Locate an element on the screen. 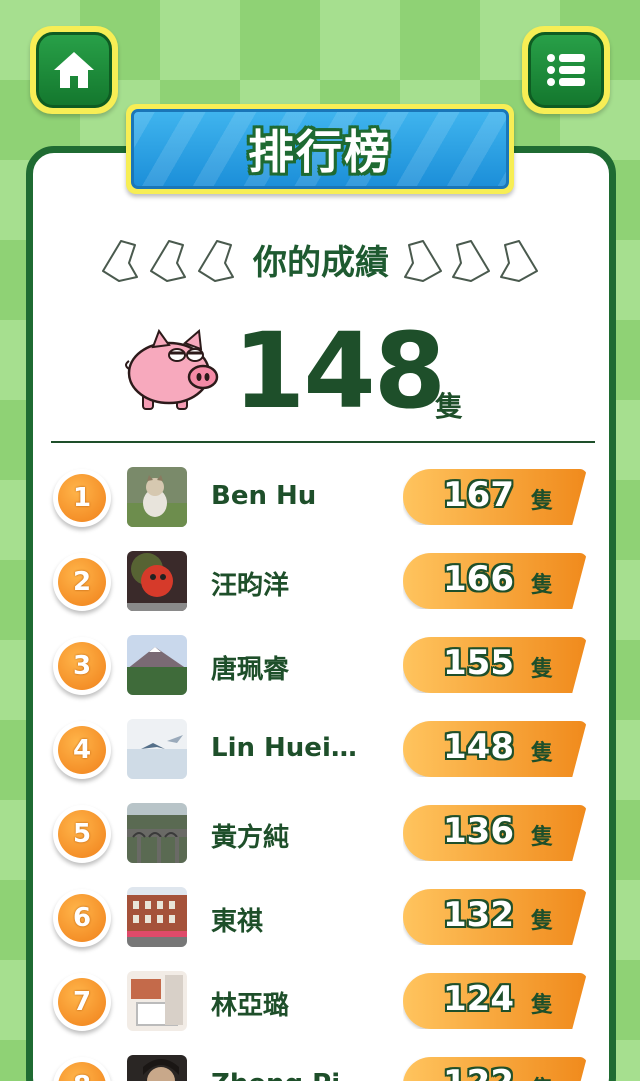  player-name: 東祺 is located at coordinates (237, 922).